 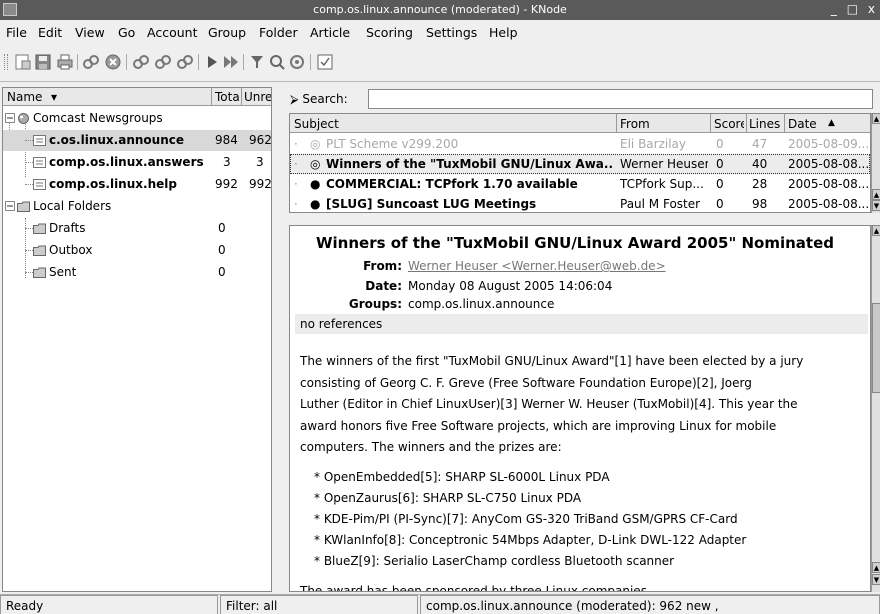 What do you see at coordinates (319, 604) in the screenshot?
I see `status-filter: Filter: all` at bounding box center [319, 604].